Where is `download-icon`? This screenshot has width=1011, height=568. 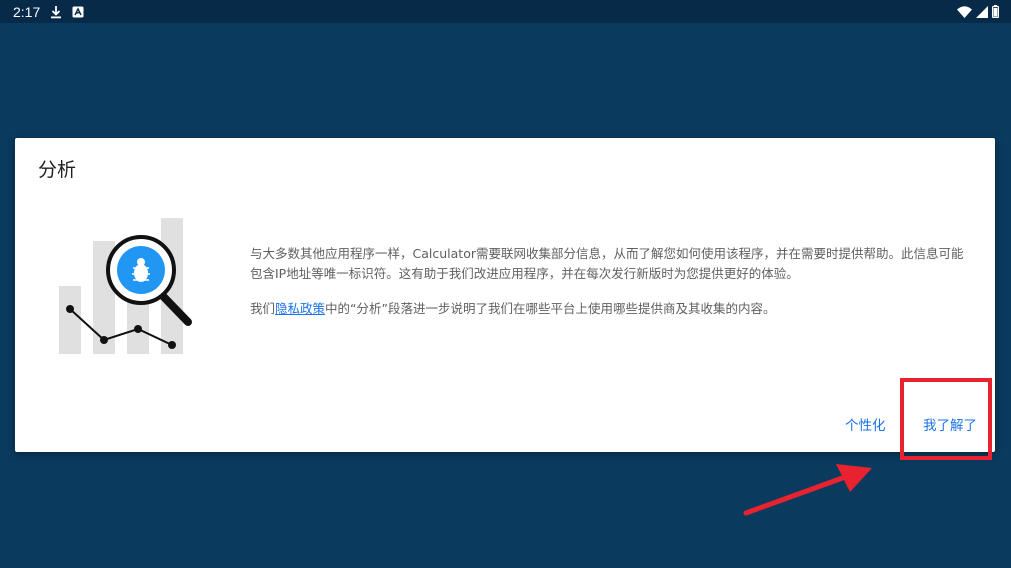 download-icon is located at coordinates (56, 12).